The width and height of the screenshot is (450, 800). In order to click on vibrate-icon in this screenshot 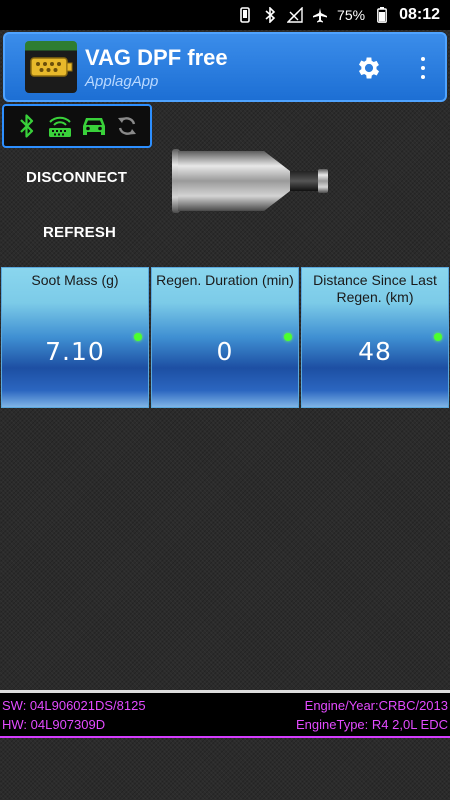, I will do `click(245, 15)`.